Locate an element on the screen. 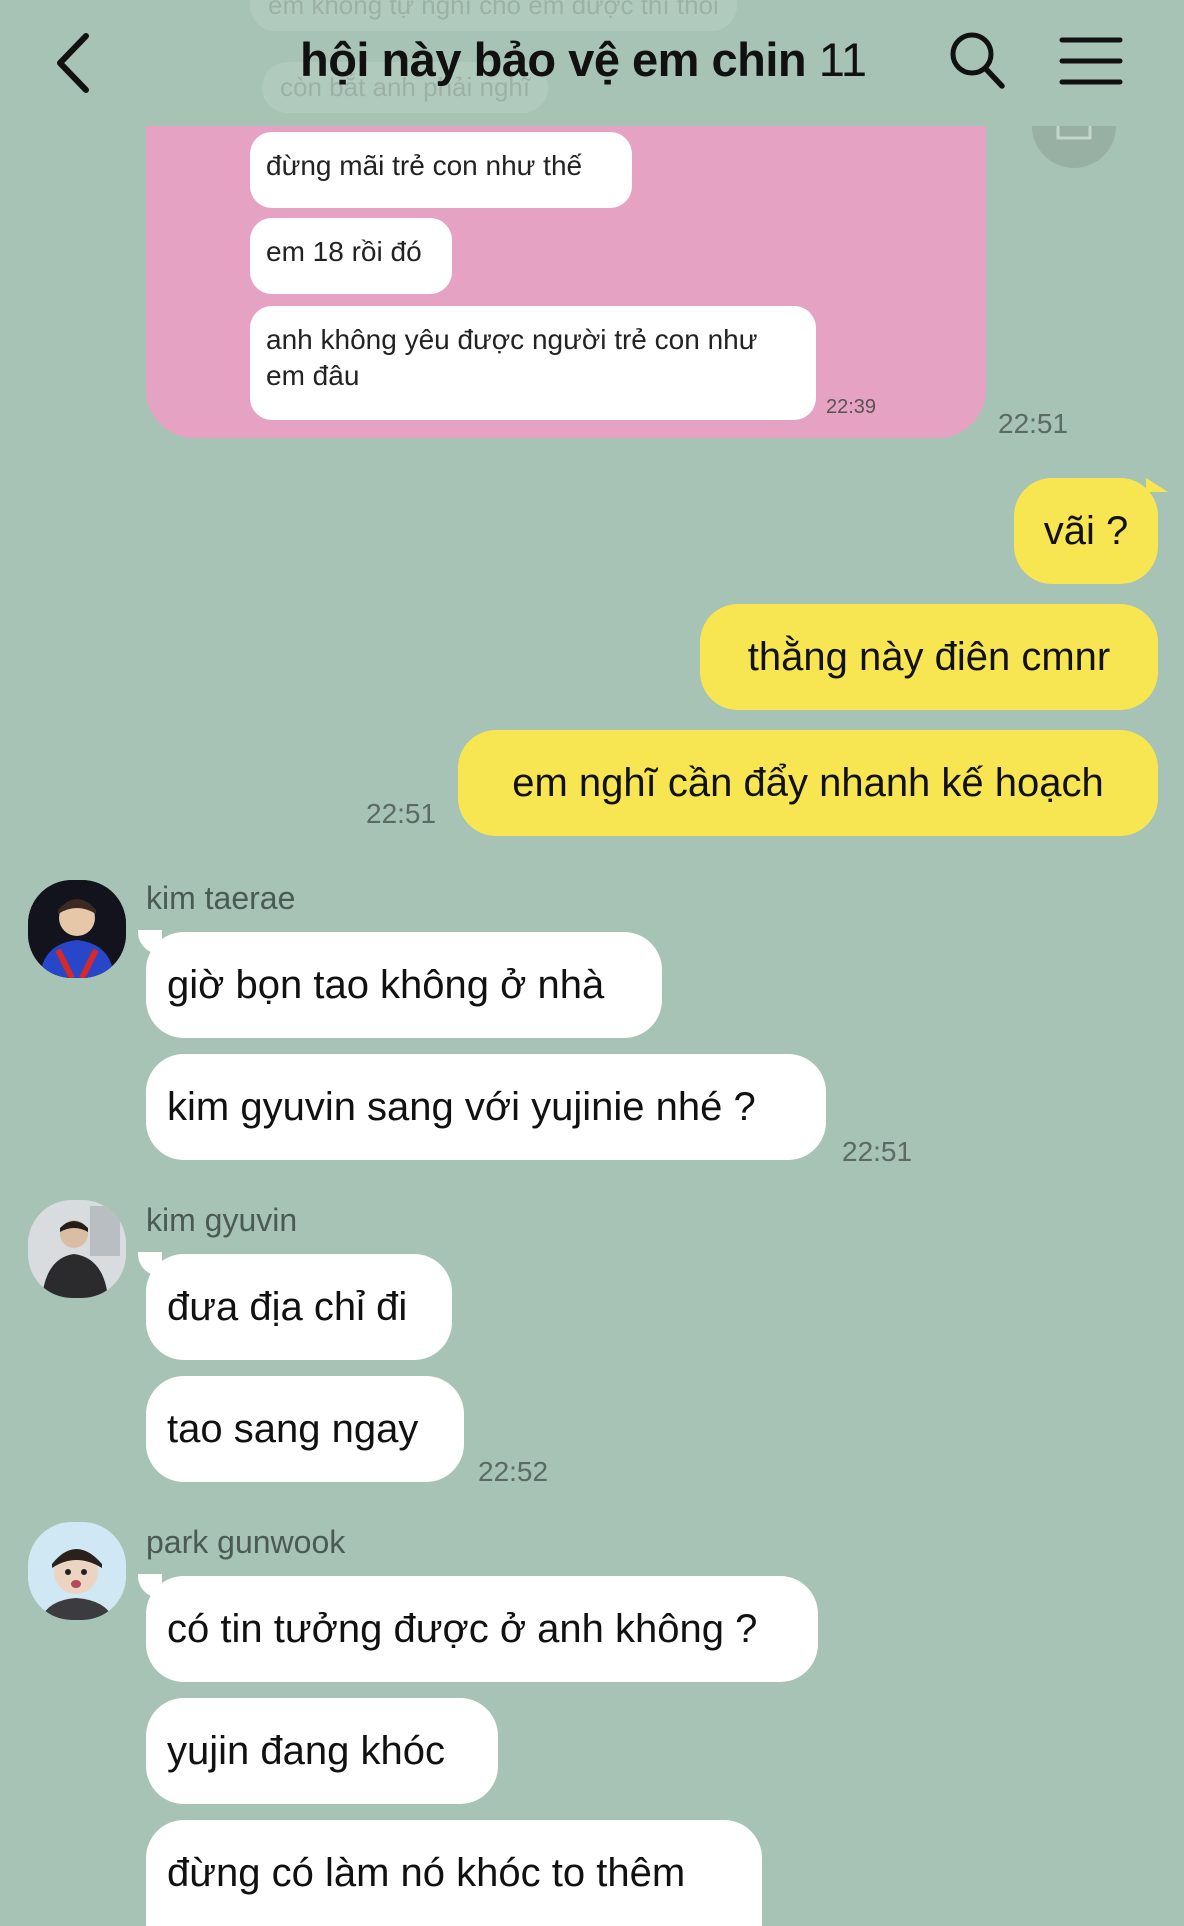 This screenshot has height=1926, width=1184. sender-name: kim taerae is located at coordinates (221, 898).